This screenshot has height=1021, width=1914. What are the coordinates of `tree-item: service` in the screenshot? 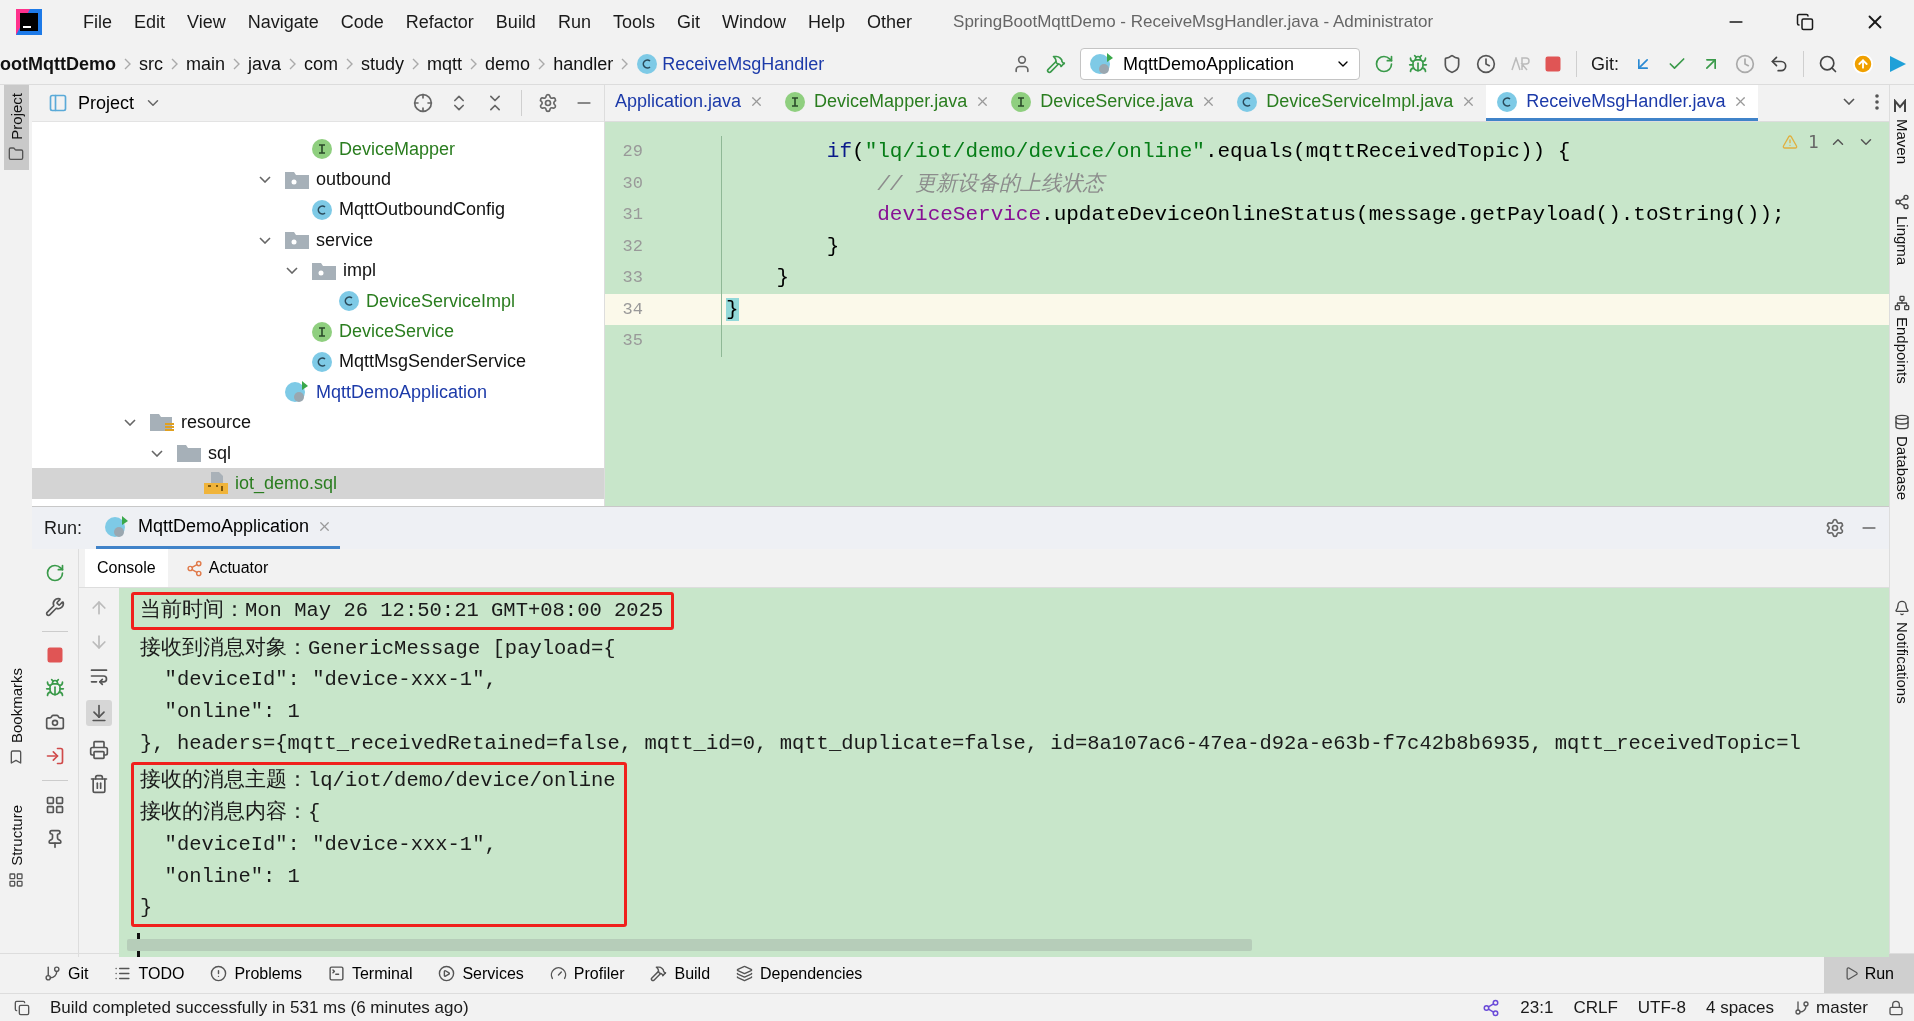 It's located at (318, 240).